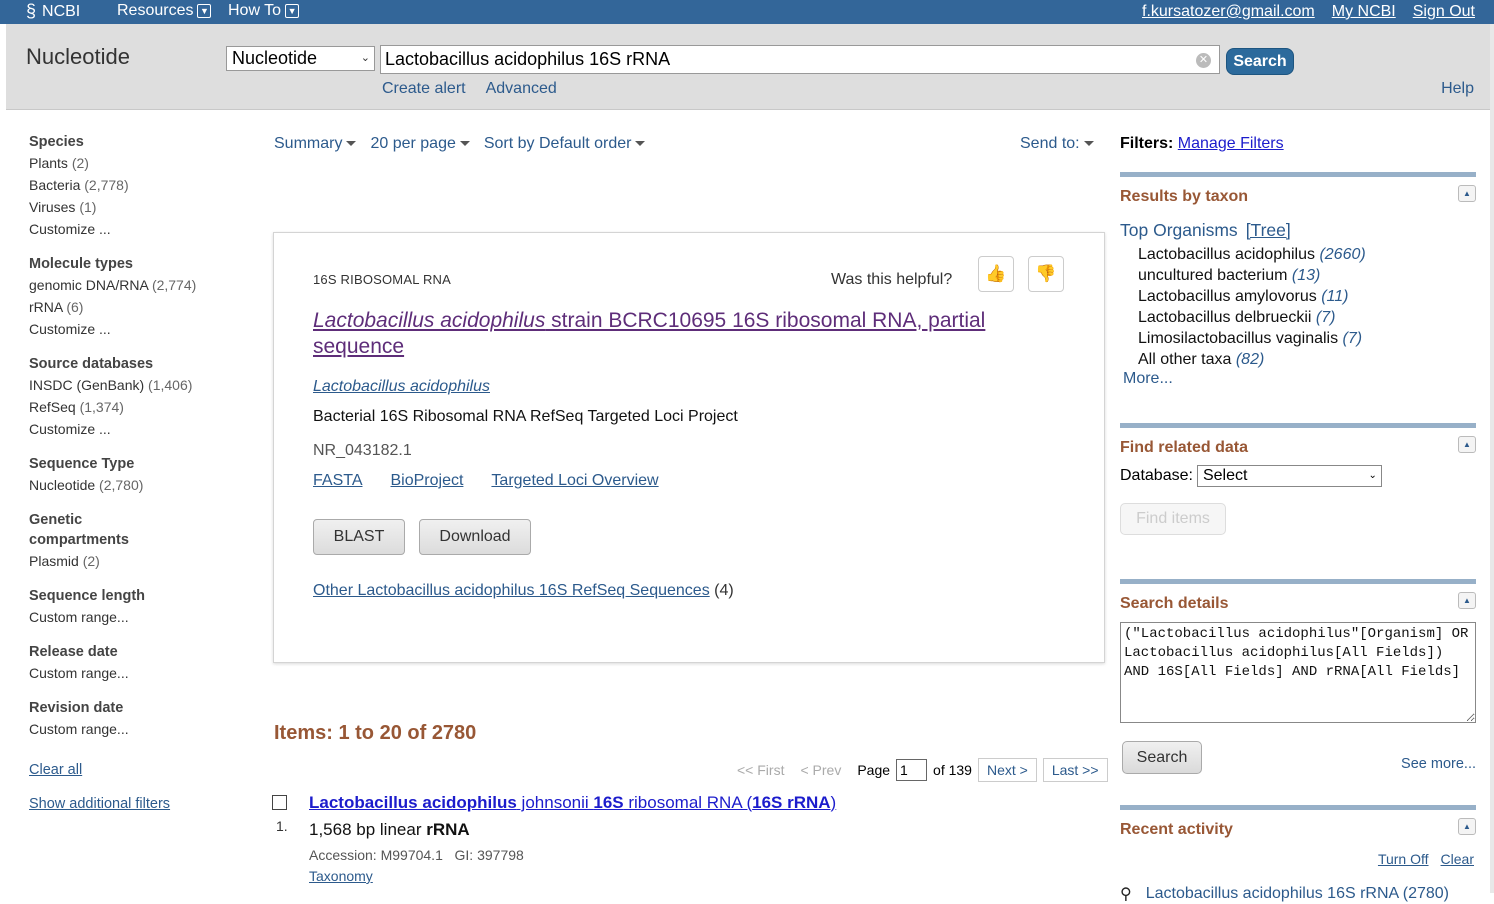 The image size is (1494, 904). Describe the element at coordinates (164, 11) in the screenshot. I see `resources-menu: Resources ▼` at that location.